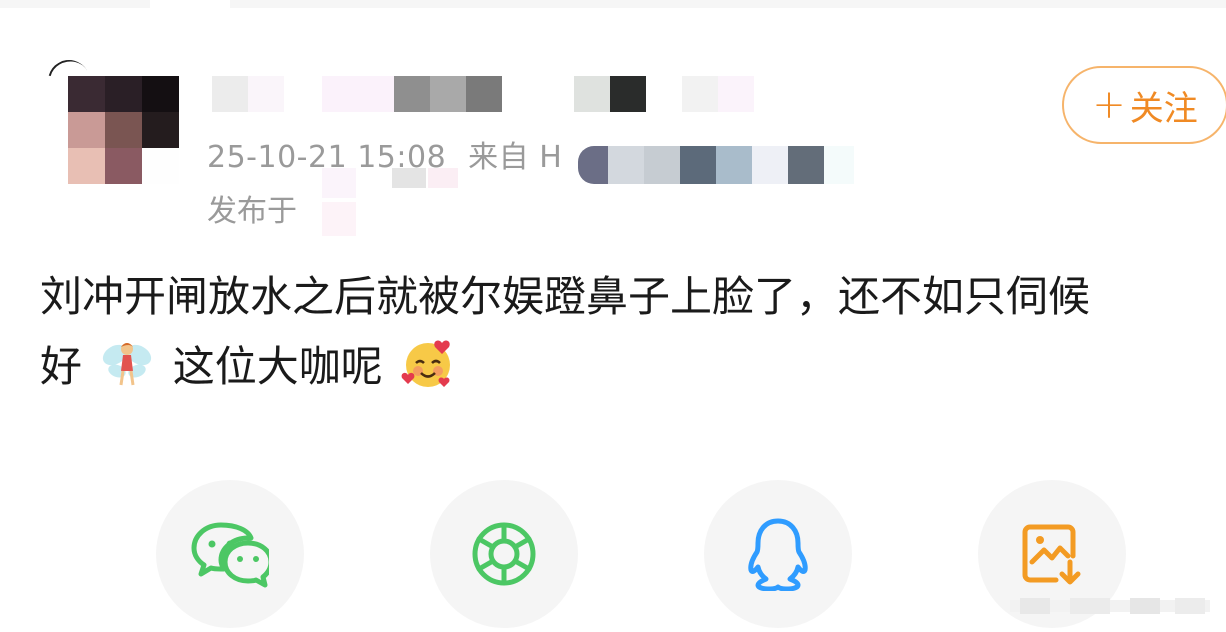  I want to click on share-wechat-button, so click(230, 554).